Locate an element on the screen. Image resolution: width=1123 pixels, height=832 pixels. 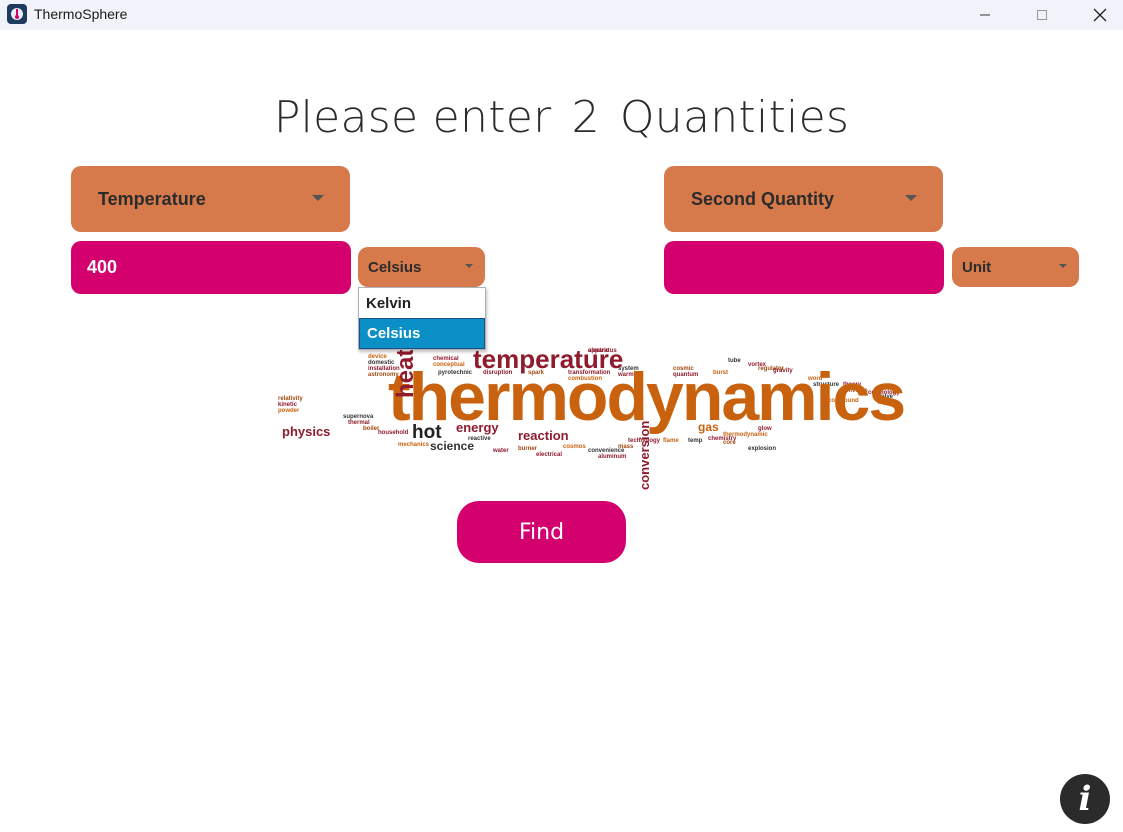
dropdown-option-kelvin: Kelvin is located at coordinates (422, 303).